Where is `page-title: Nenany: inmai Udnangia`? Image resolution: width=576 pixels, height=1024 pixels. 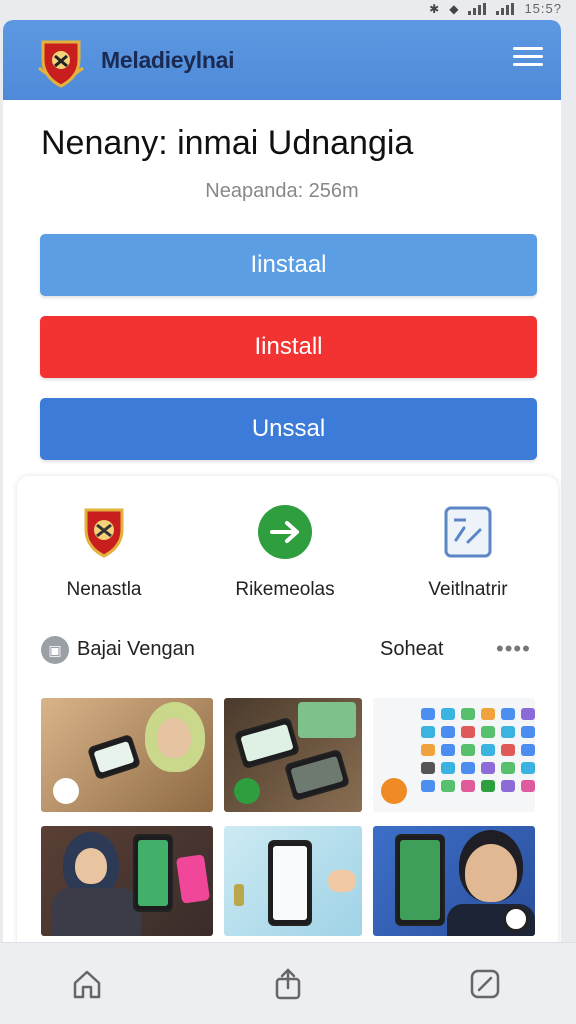 page-title: Nenany: inmai Udnangia is located at coordinates (227, 143).